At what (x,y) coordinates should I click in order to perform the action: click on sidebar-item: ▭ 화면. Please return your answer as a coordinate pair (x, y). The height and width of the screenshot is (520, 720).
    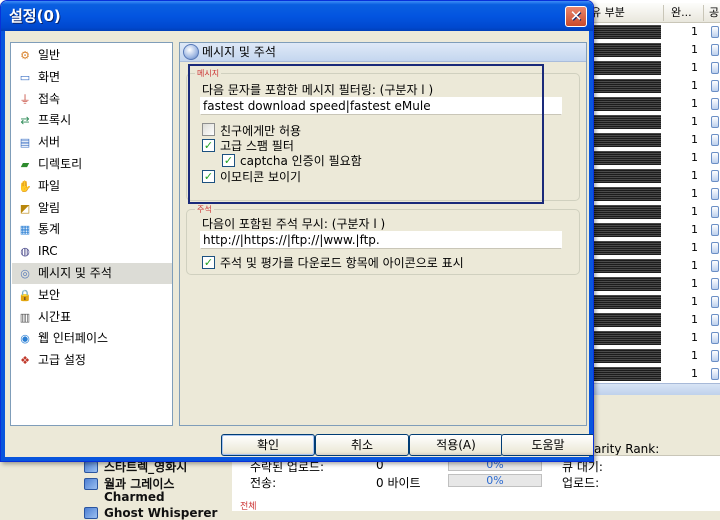
    Looking at the image, I should click on (92, 77).